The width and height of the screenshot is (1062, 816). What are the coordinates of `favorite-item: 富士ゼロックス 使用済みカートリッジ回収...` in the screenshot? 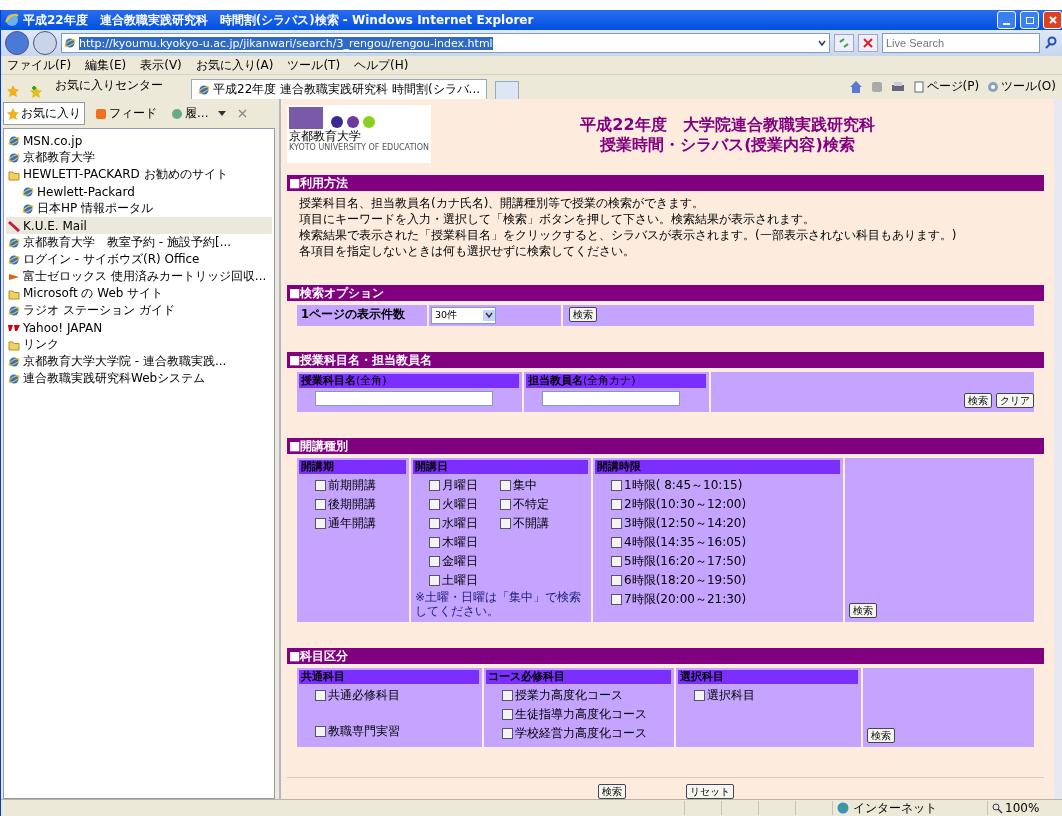 It's located at (139, 276).